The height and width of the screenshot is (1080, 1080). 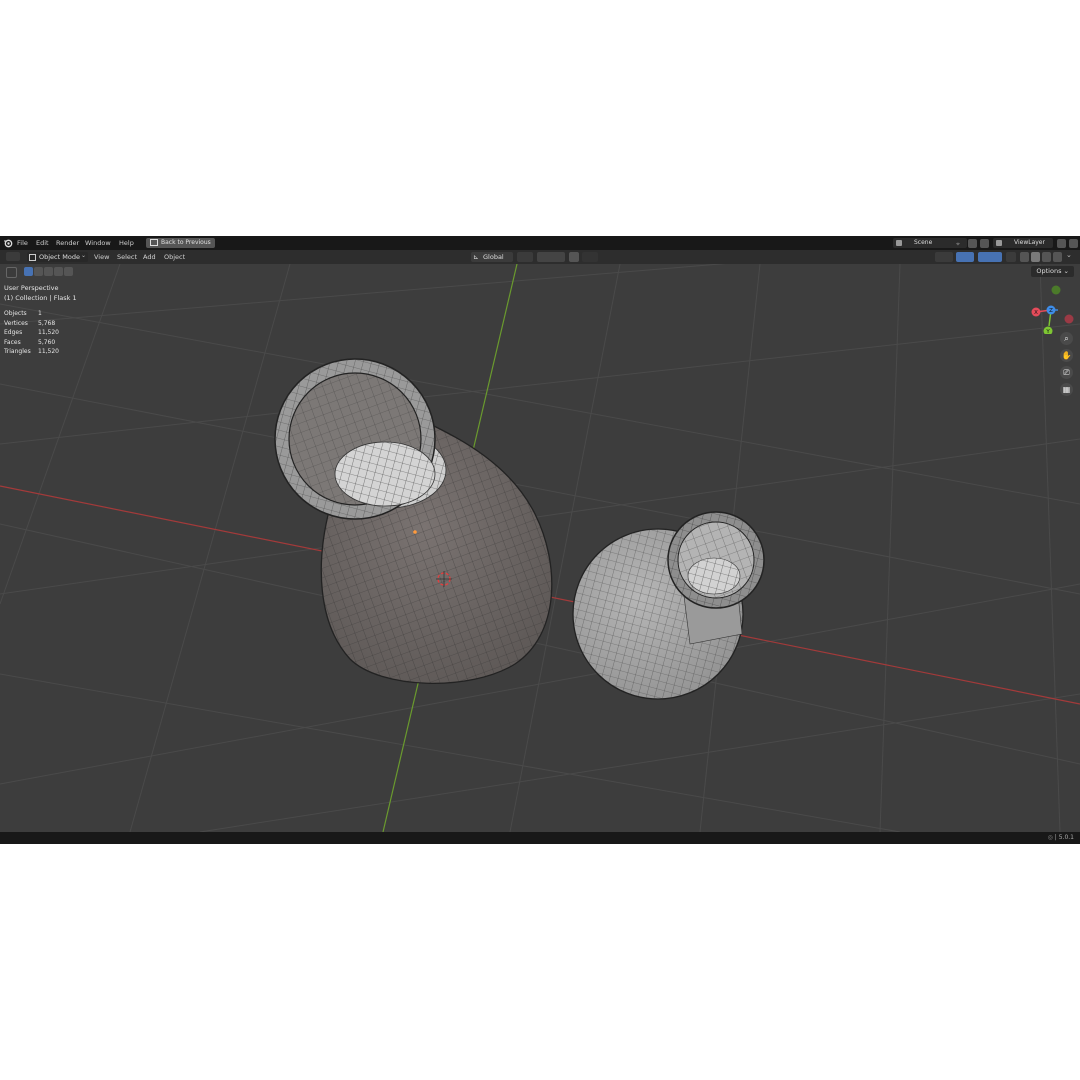 What do you see at coordinates (972, 243) in the screenshot?
I see `new-scene-icon` at bounding box center [972, 243].